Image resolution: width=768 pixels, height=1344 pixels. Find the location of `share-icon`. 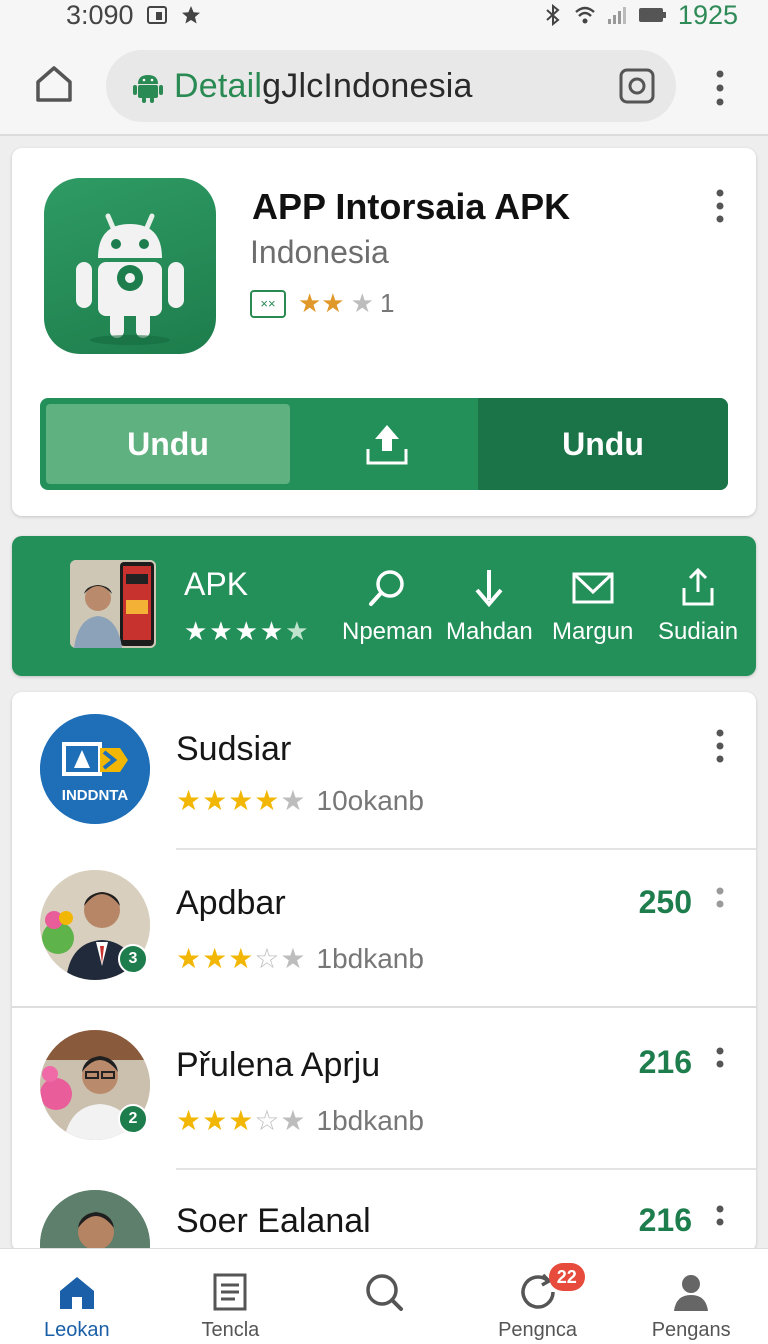

share-icon is located at coordinates (698, 586).